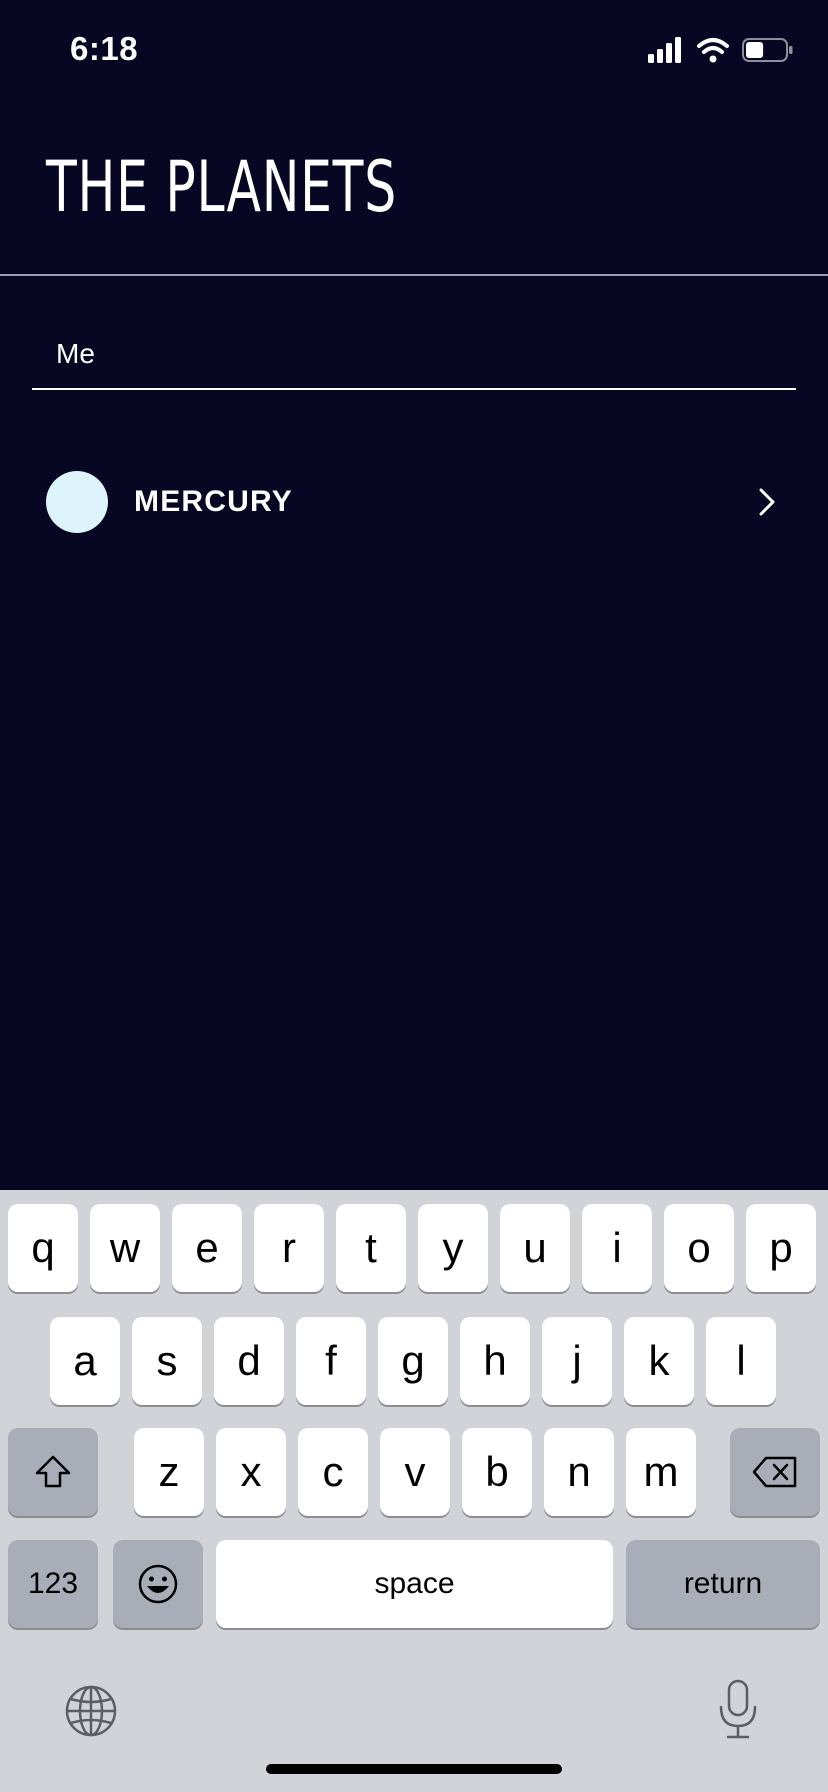 Image resolution: width=828 pixels, height=1792 pixels. Describe the element at coordinates (414, 1769) in the screenshot. I see `home-indicator` at that location.